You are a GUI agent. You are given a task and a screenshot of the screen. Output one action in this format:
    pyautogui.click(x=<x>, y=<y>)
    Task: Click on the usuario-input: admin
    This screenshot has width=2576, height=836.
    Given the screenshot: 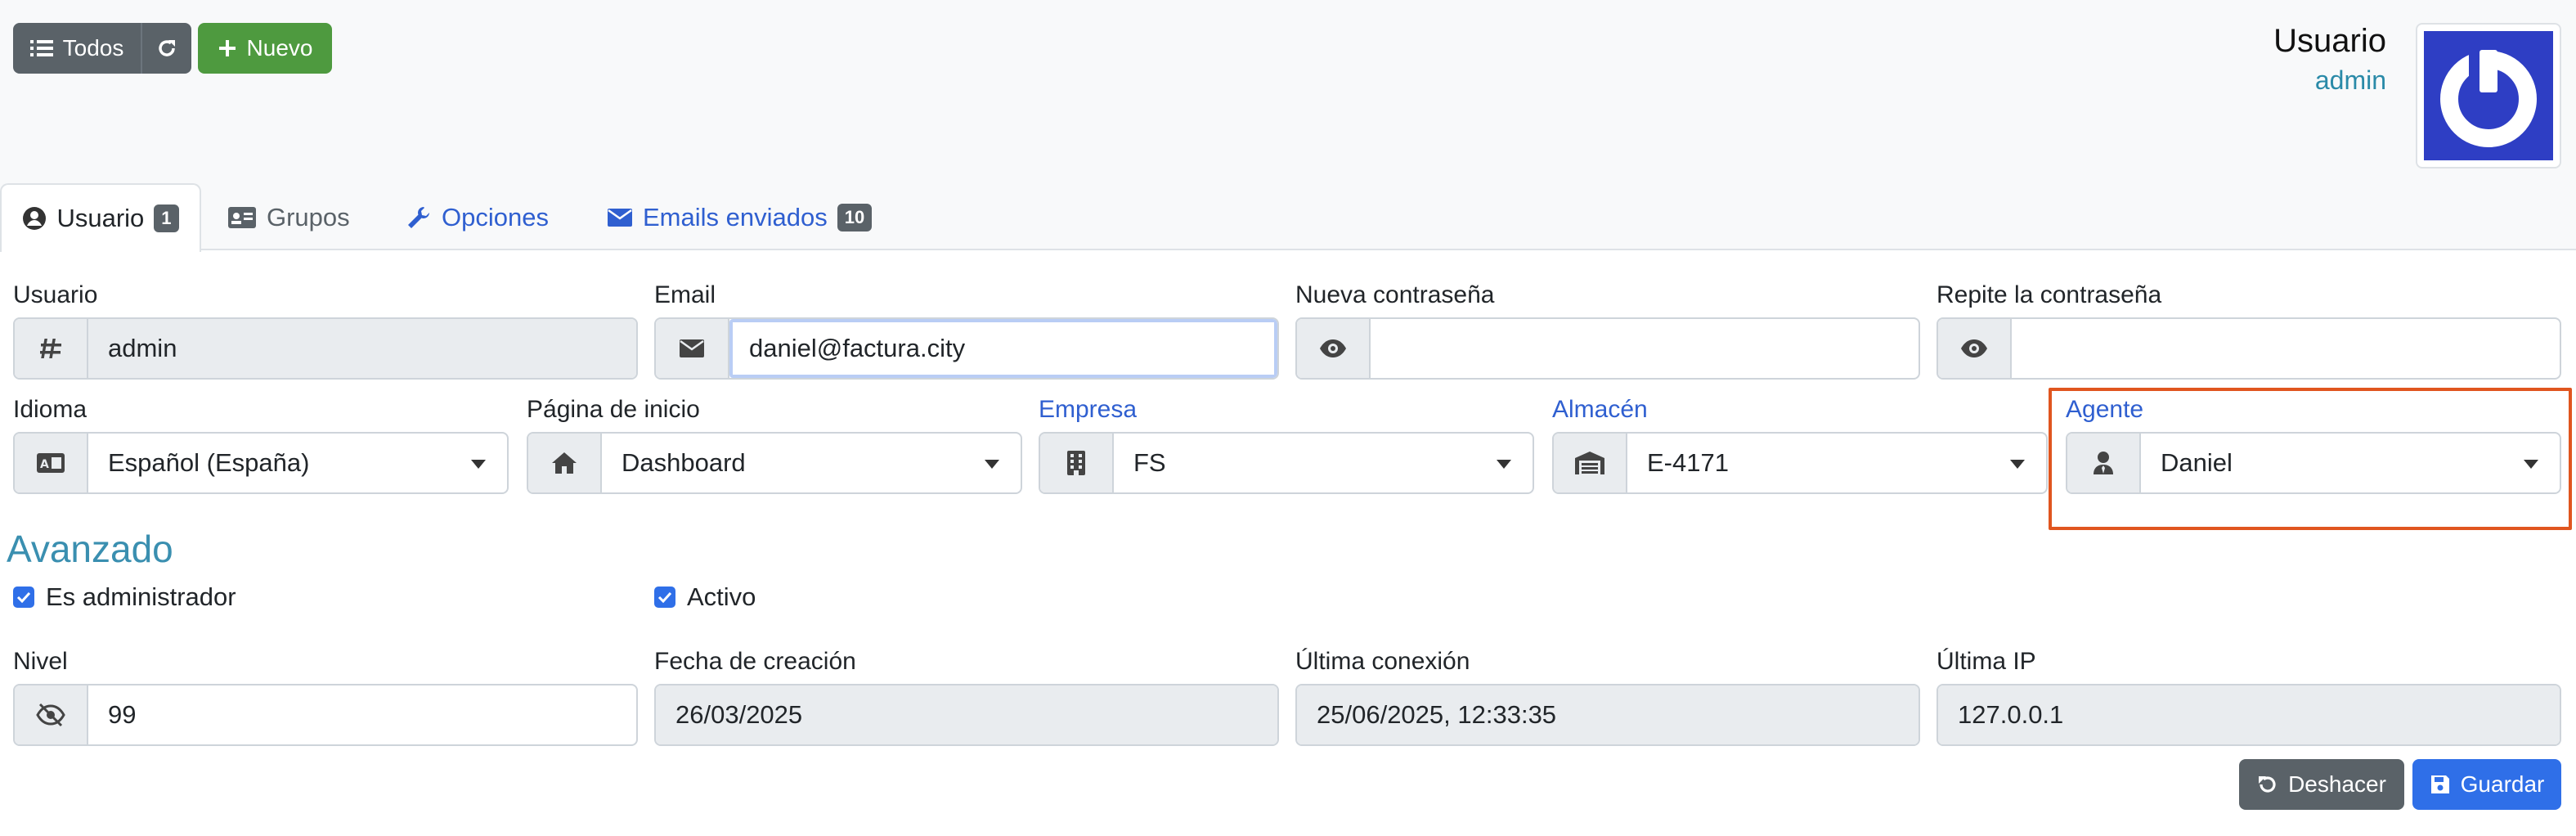 What is the action you would take?
    pyautogui.click(x=362, y=349)
    